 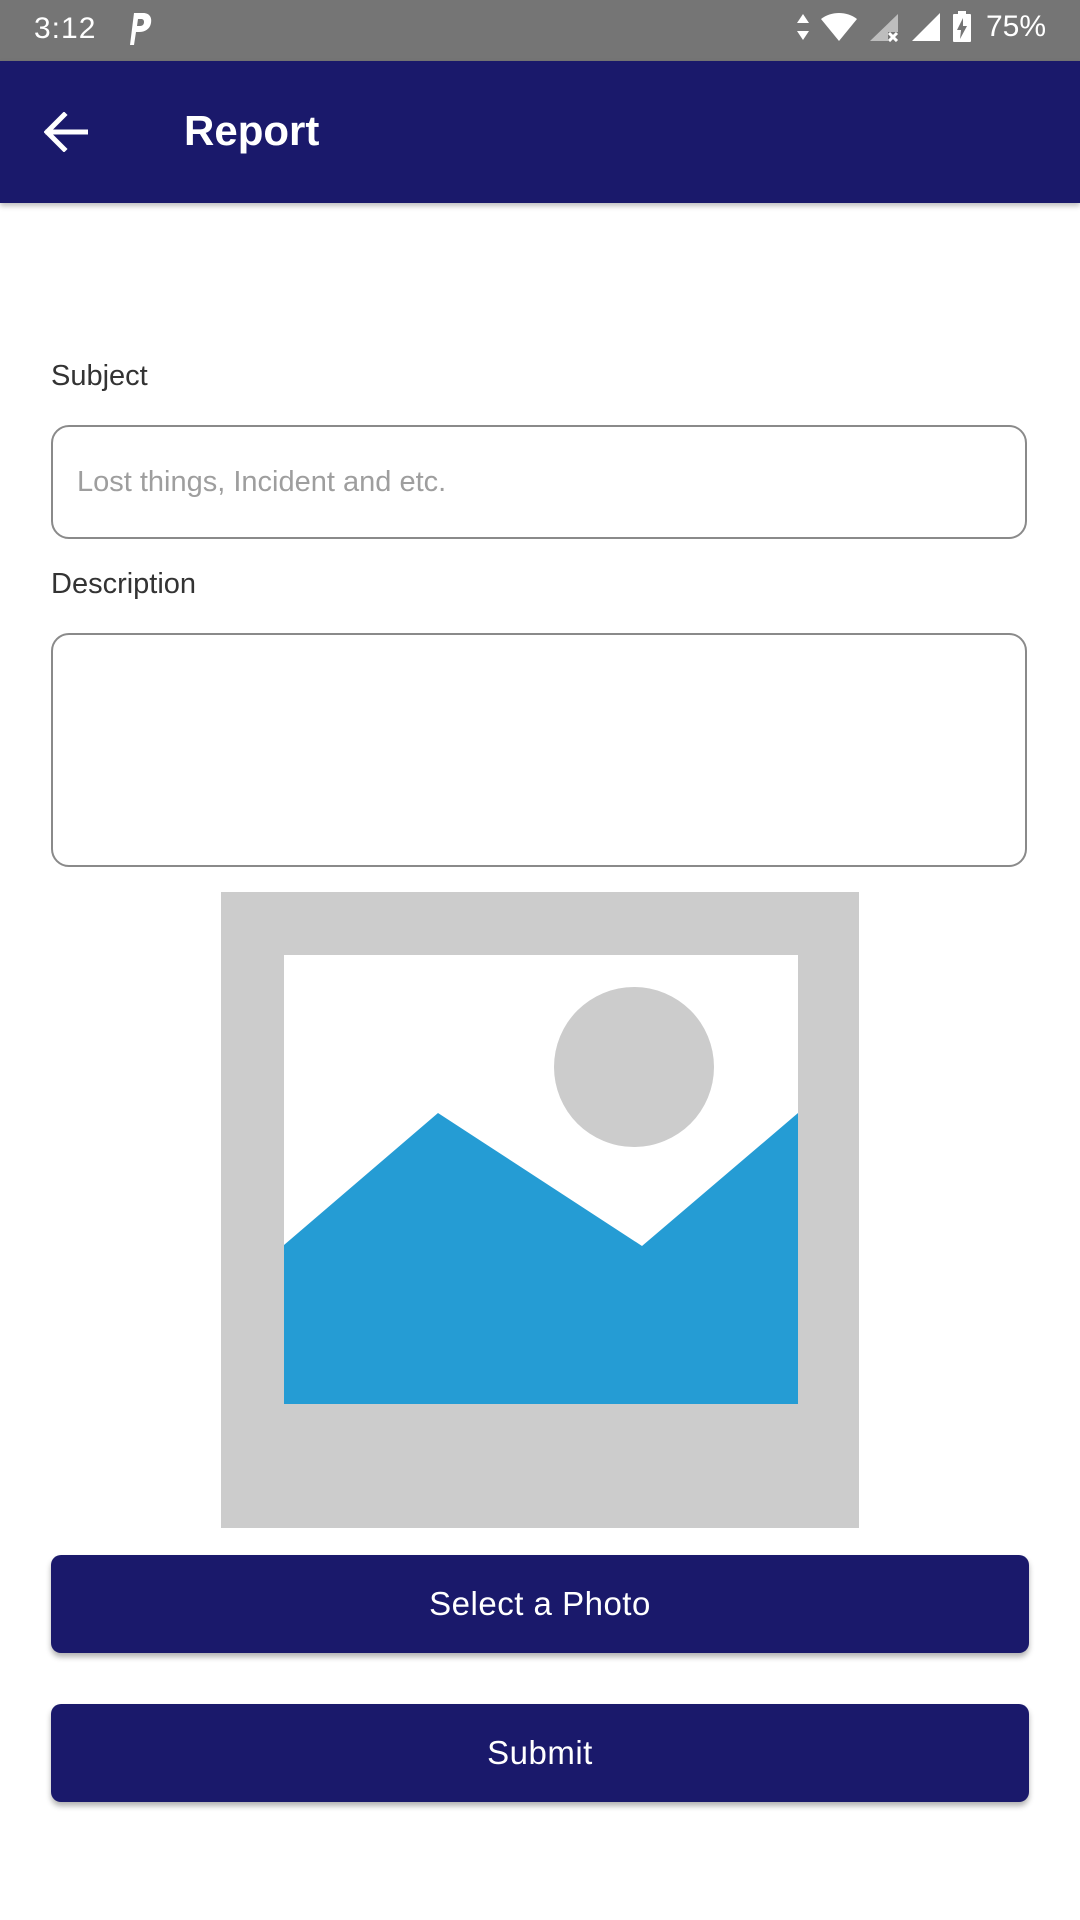 What do you see at coordinates (139, 29) in the screenshot?
I see `parking-icon` at bounding box center [139, 29].